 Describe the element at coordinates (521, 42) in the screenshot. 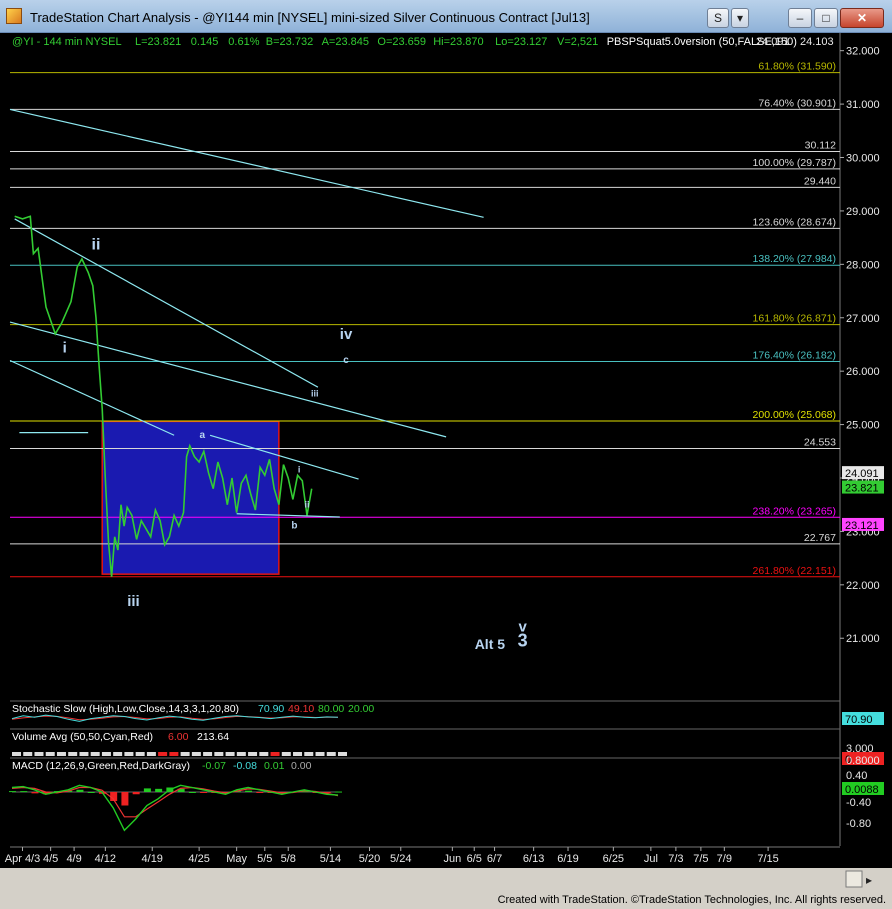

I see `header-field-7: Lo=23.127` at that location.